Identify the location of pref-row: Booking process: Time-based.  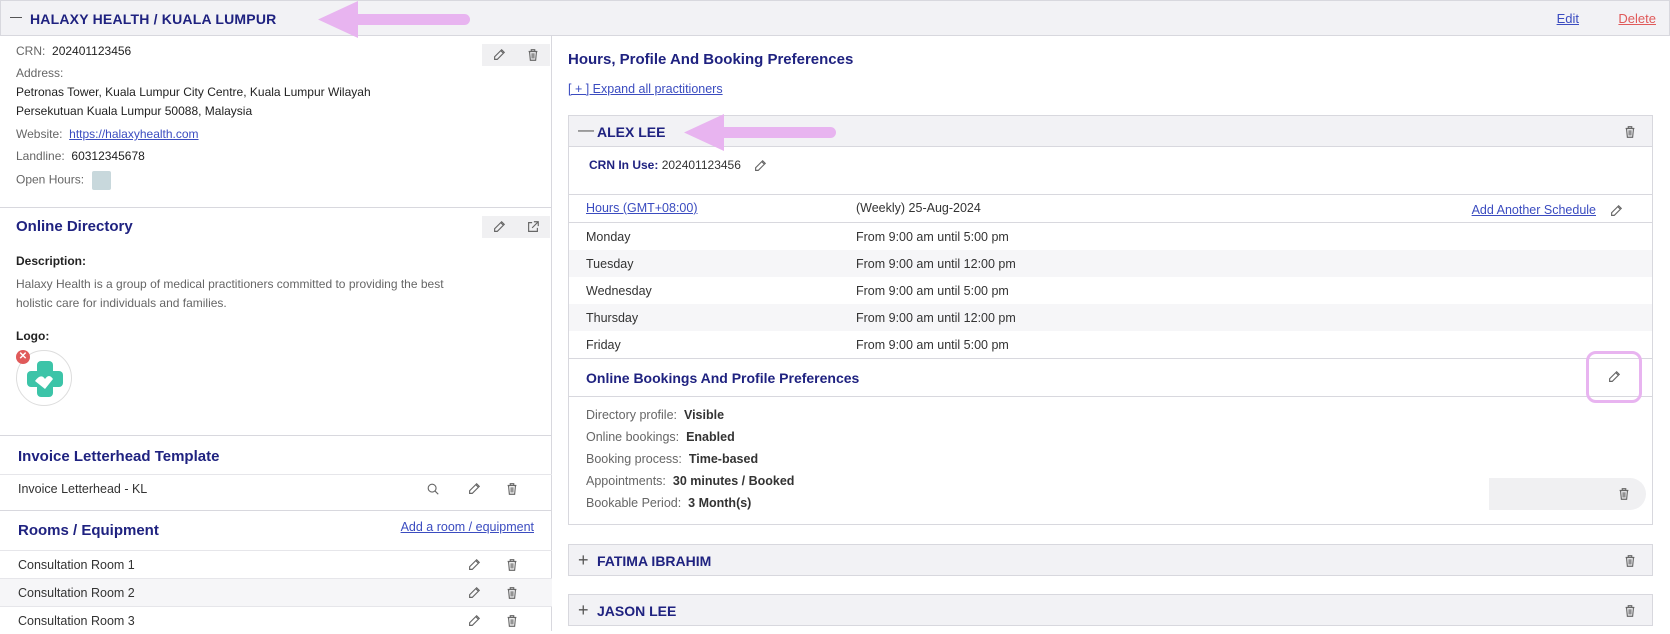
(672, 459).